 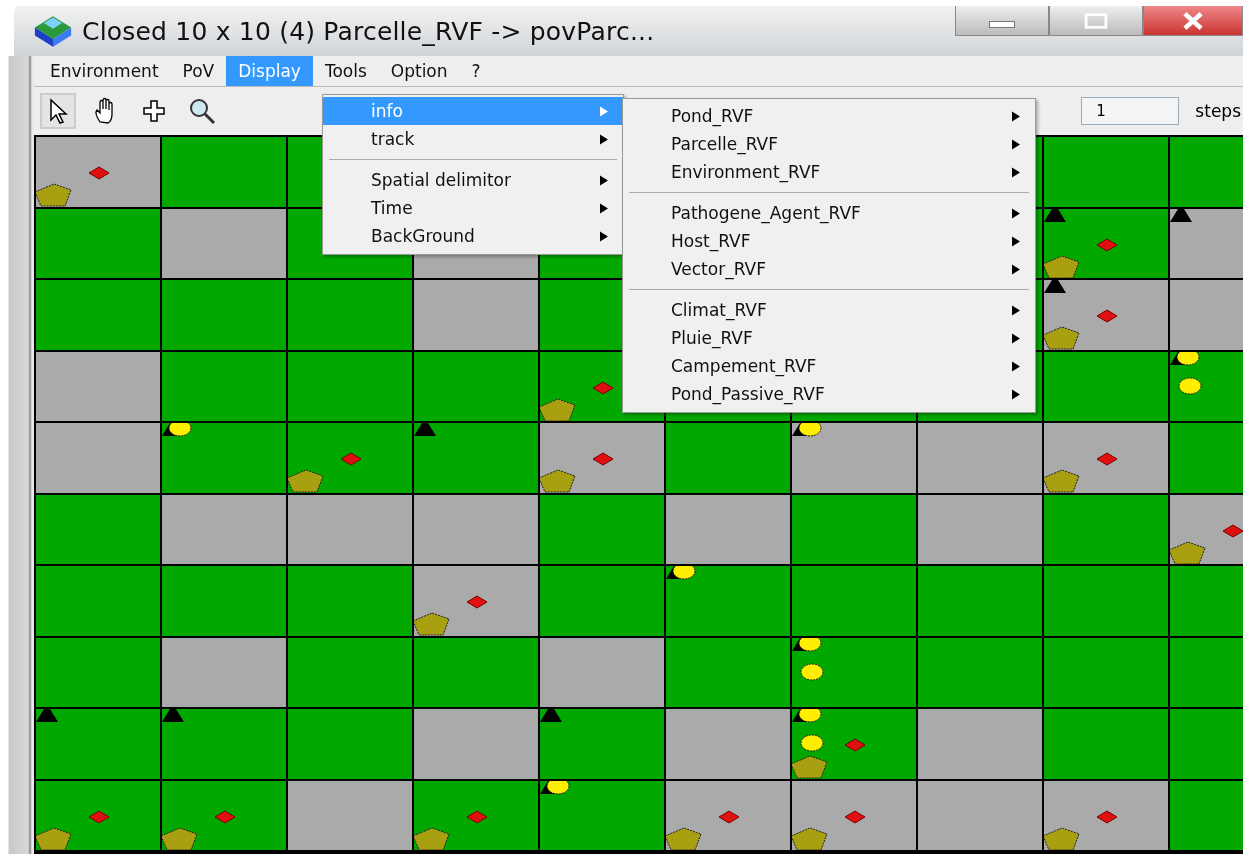 I want to click on minimize-button, so click(x=1002, y=21).